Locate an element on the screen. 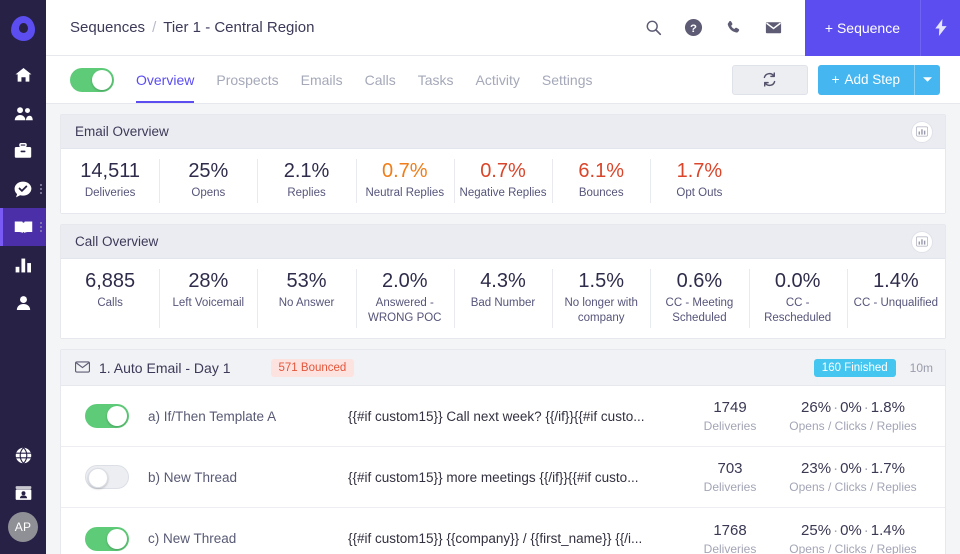 The height and width of the screenshot is (554, 960). rates-value: 26% · 0% · 1.8% is located at coordinates (853, 408).